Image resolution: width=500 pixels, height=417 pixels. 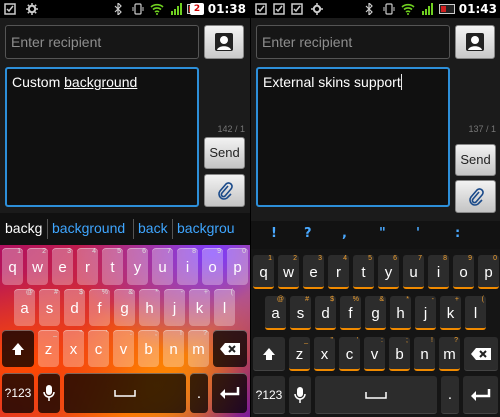 What do you see at coordinates (153, 228) in the screenshot?
I see `suggestion-word: back` at bounding box center [153, 228].